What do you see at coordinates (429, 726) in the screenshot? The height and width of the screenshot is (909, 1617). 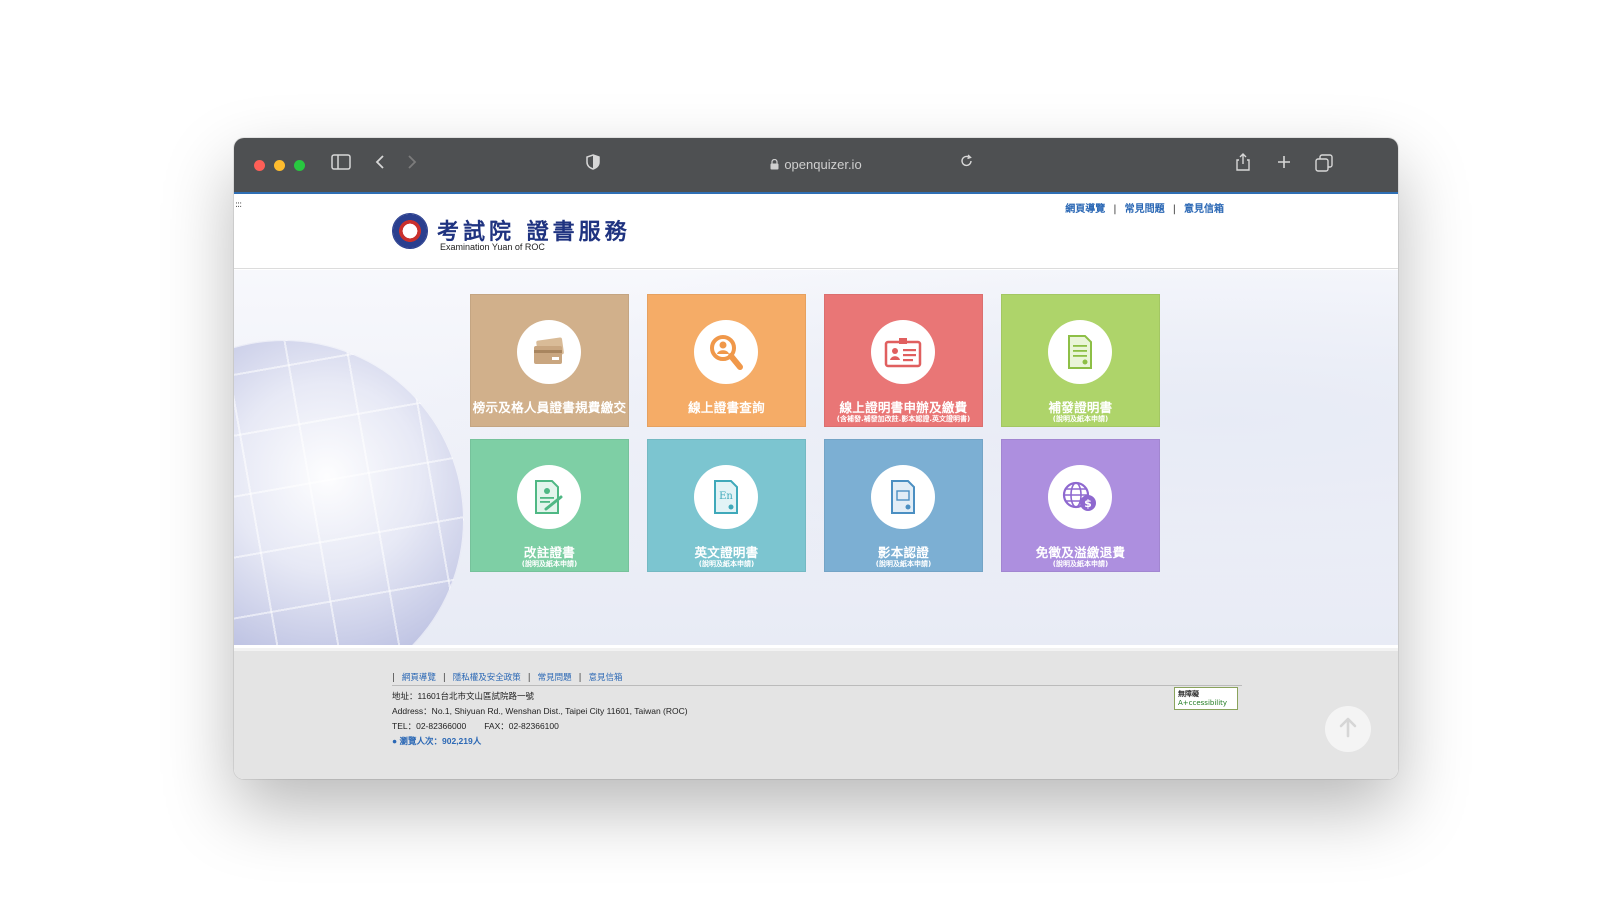 I see `footer-tel: TEL：02-82366000` at bounding box center [429, 726].